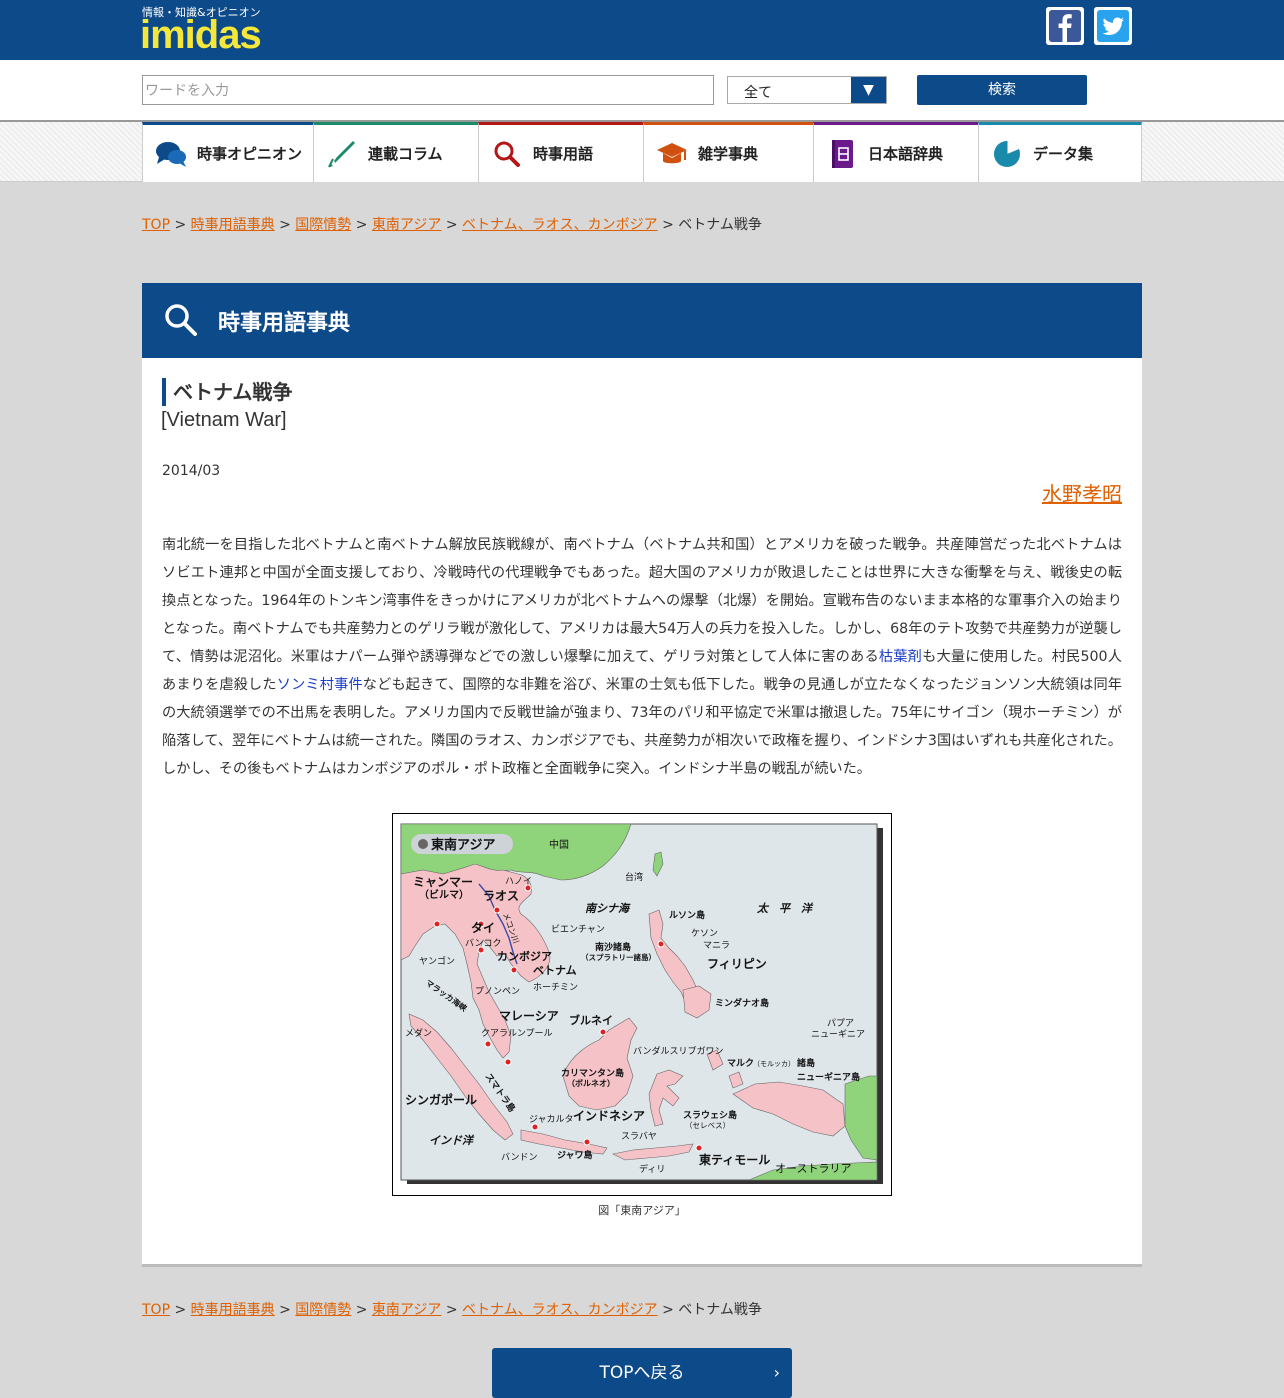  Describe the element at coordinates (191, 471) in the screenshot. I see `publish-date: 2014/03` at that location.